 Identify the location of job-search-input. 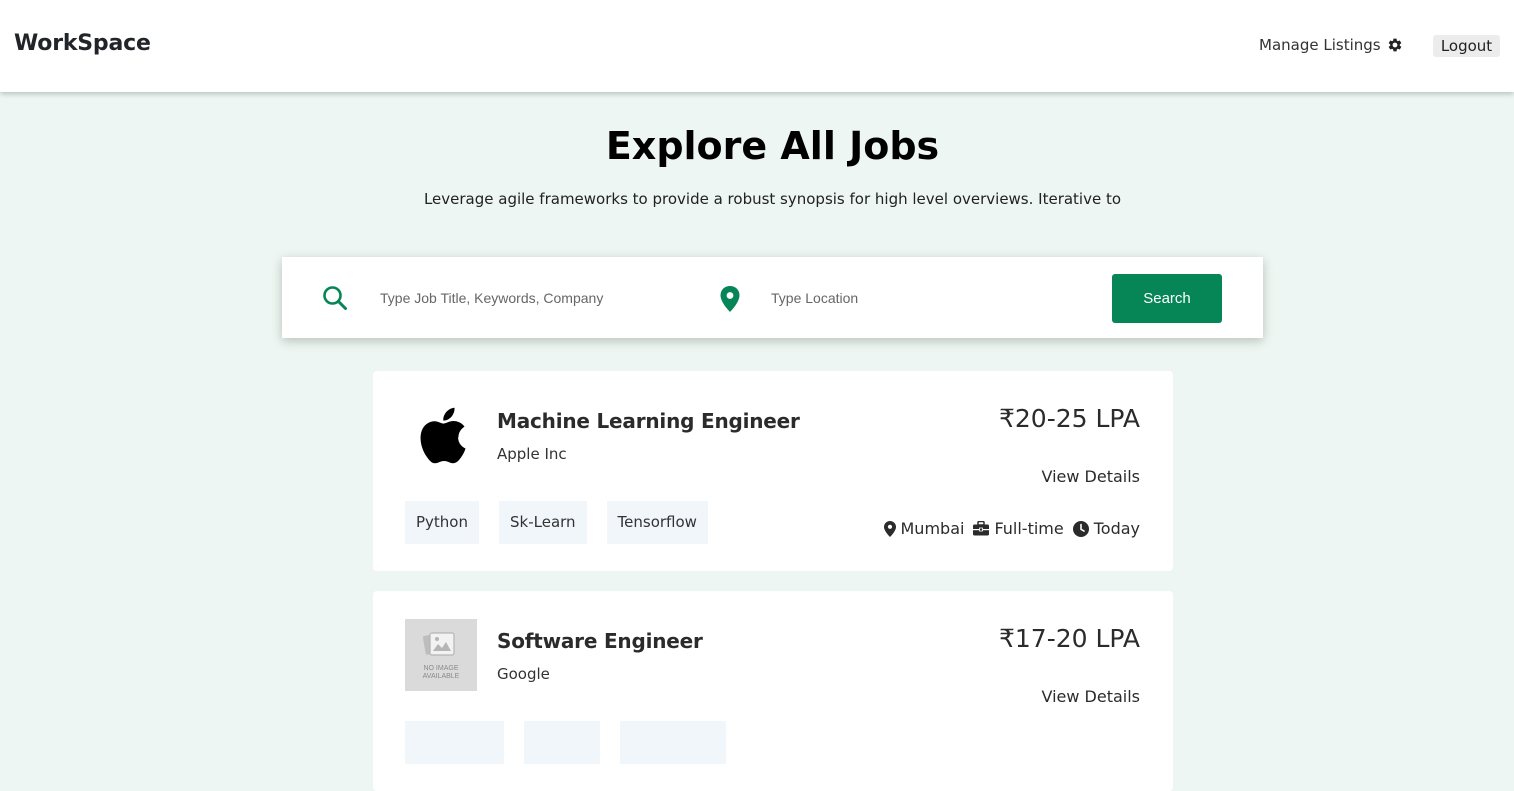
(535, 298).